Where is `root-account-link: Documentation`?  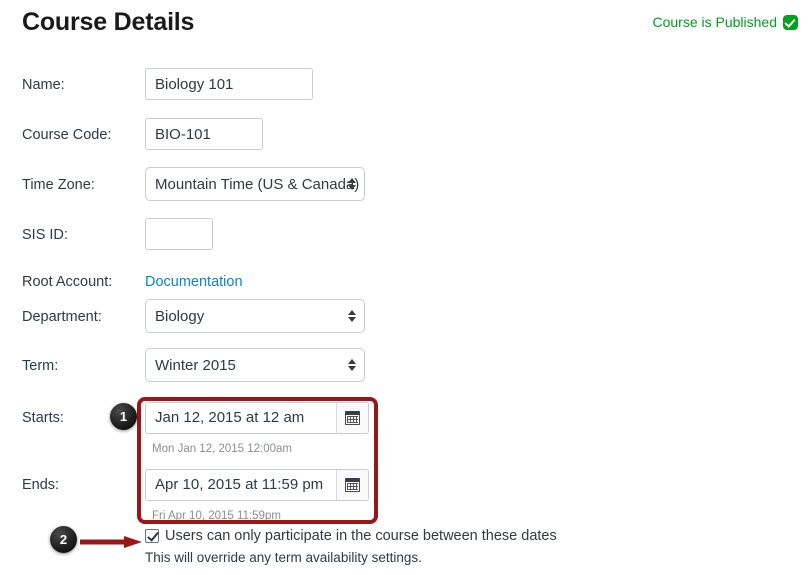 root-account-link: Documentation is located at coordinates (194, 282).